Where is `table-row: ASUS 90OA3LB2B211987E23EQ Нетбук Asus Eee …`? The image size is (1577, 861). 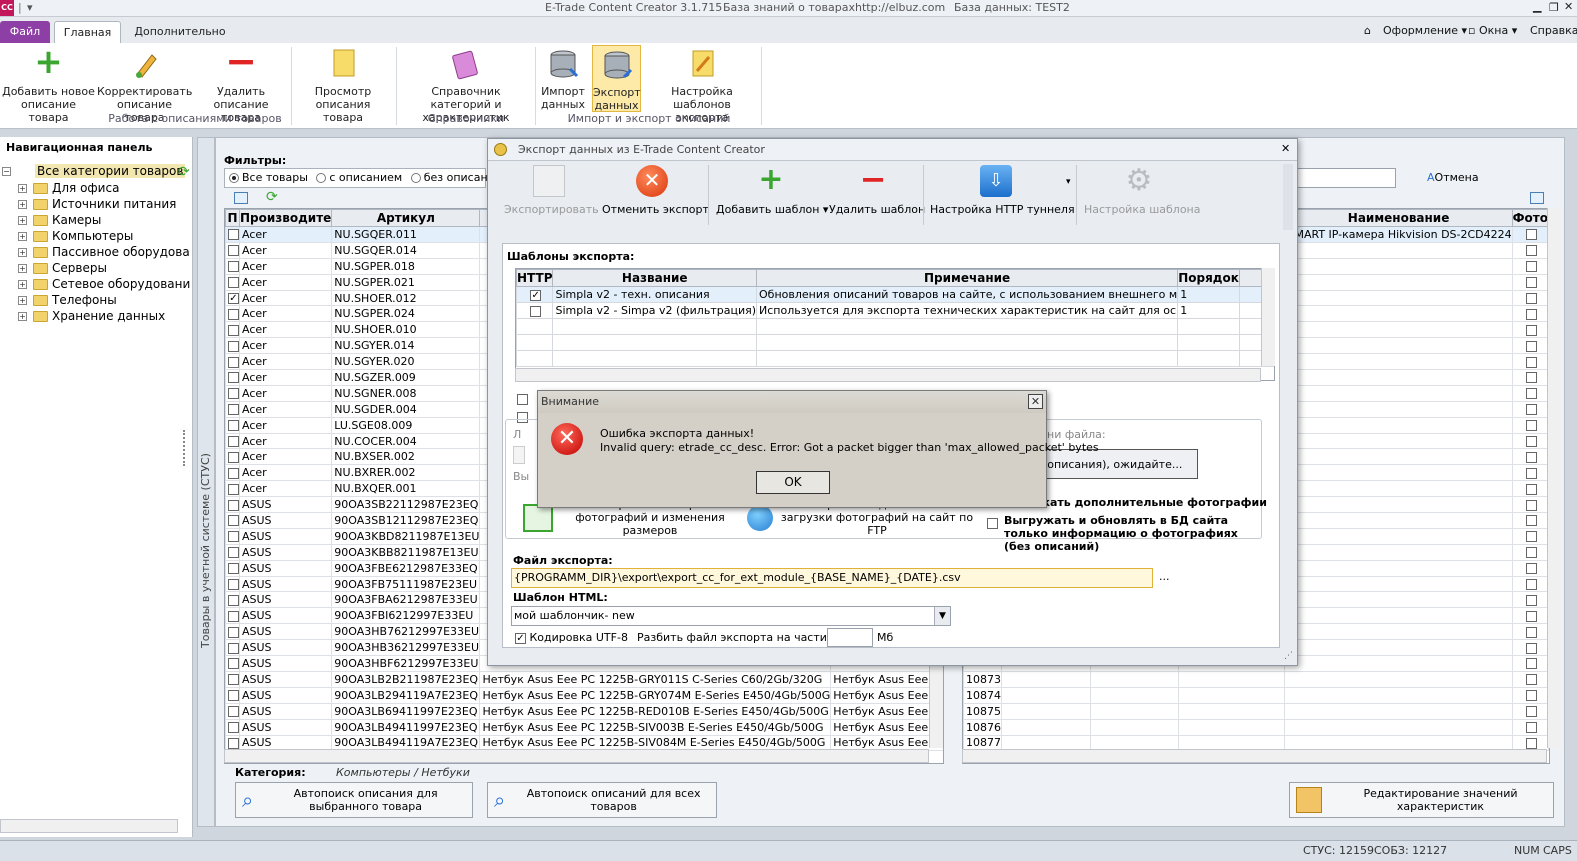 table-row: ASUS 90OA3LB2B211987E23EQ Нетбук Asus Eee … is located at coordinates (584, 679).